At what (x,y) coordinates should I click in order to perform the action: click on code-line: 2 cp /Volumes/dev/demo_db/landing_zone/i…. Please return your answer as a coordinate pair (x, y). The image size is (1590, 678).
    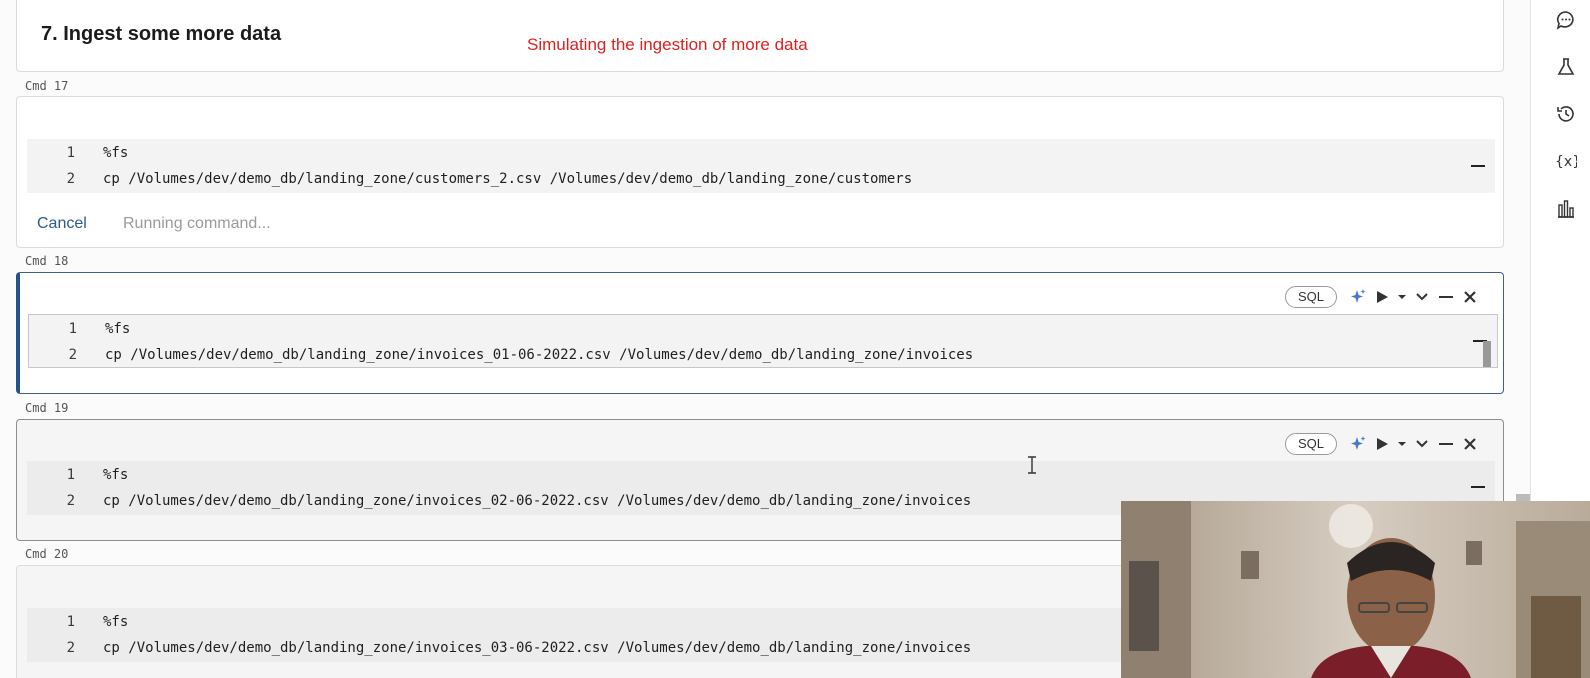
    Looking at the image, I should click on (759, 355).